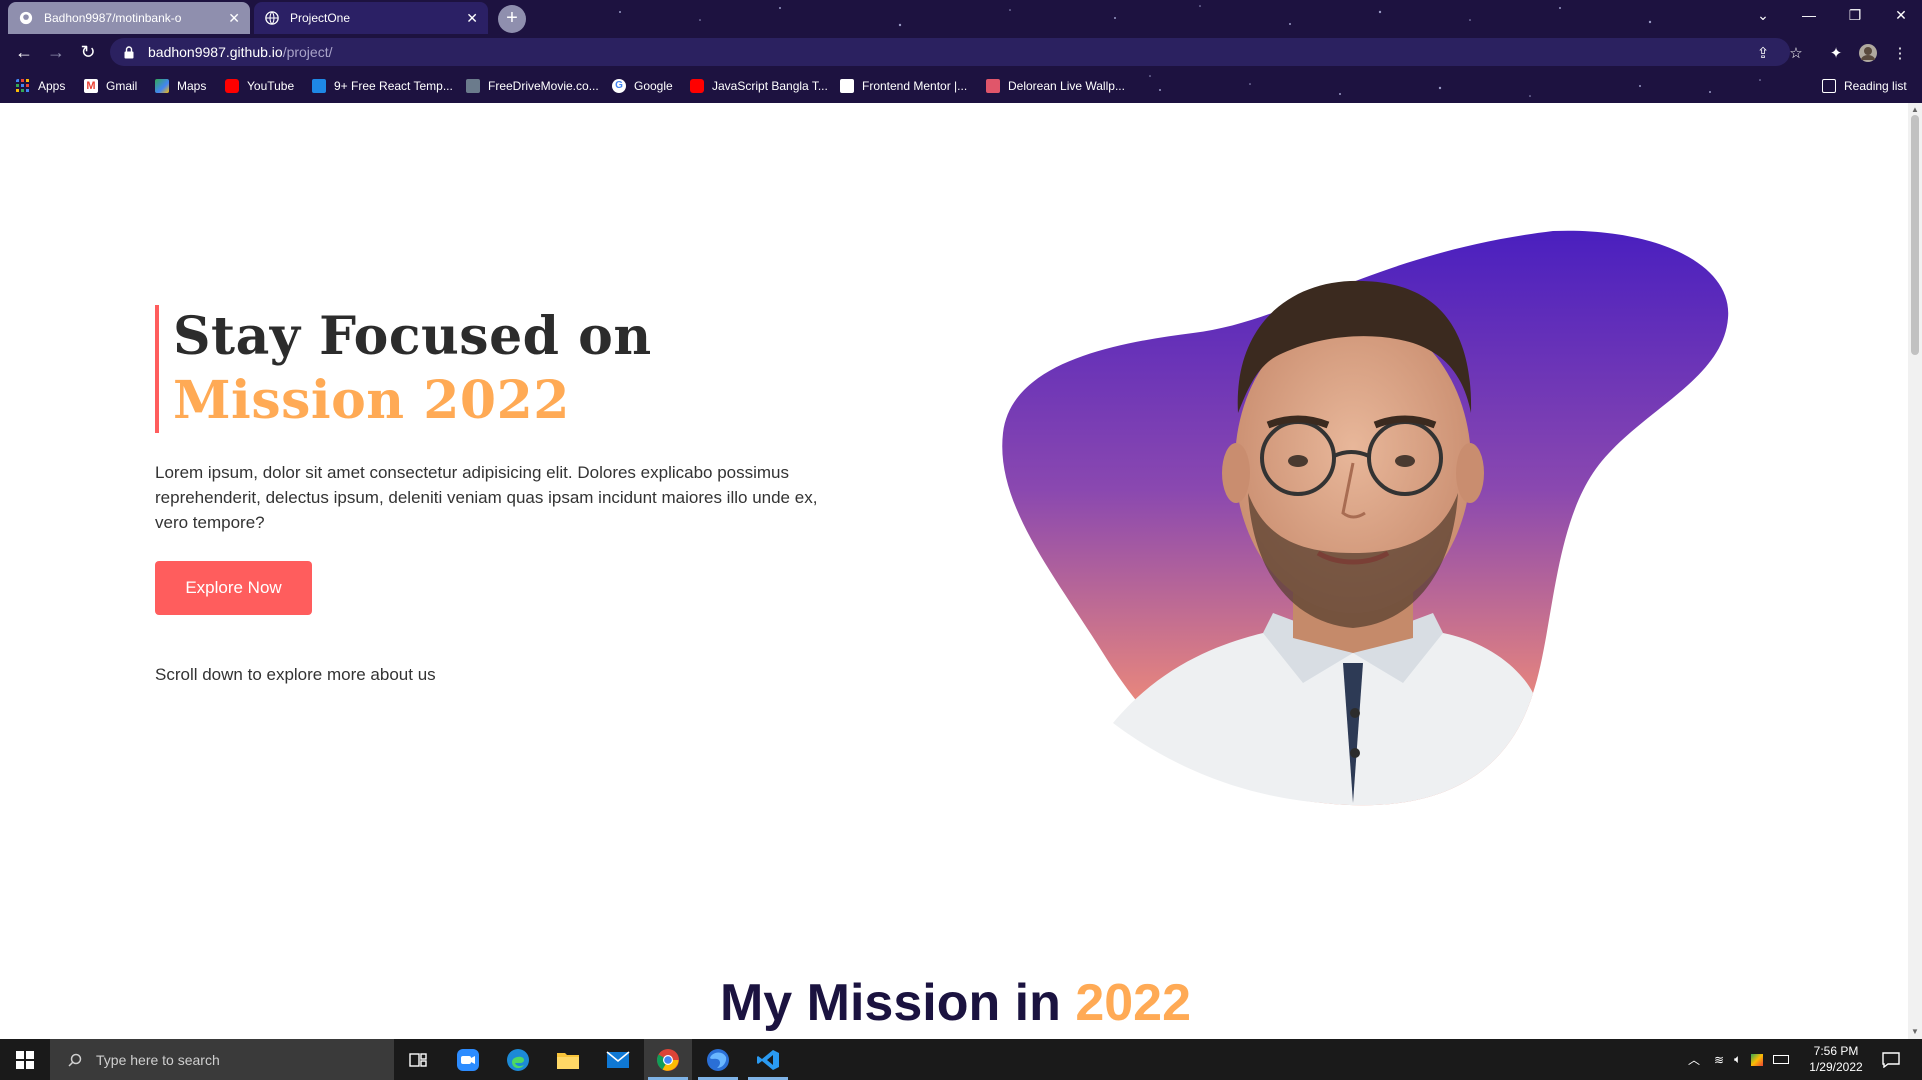 The image size is (1922, 1080). Describe the element at coordinates (320, 18) in the screenshot. I see `tab-title: ProjectOne` at that location.